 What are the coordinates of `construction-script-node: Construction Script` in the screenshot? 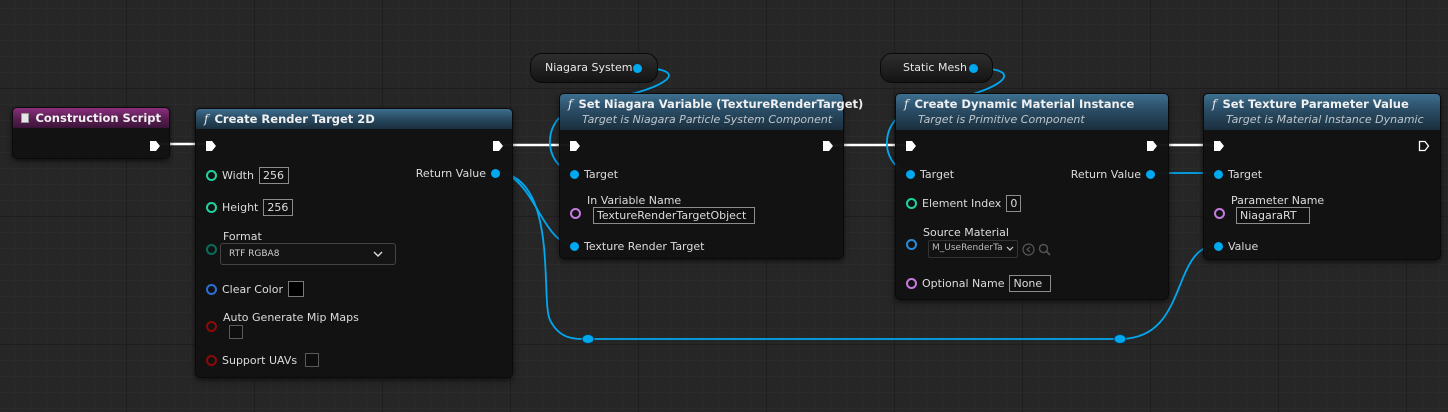 It's located at (91, 133).